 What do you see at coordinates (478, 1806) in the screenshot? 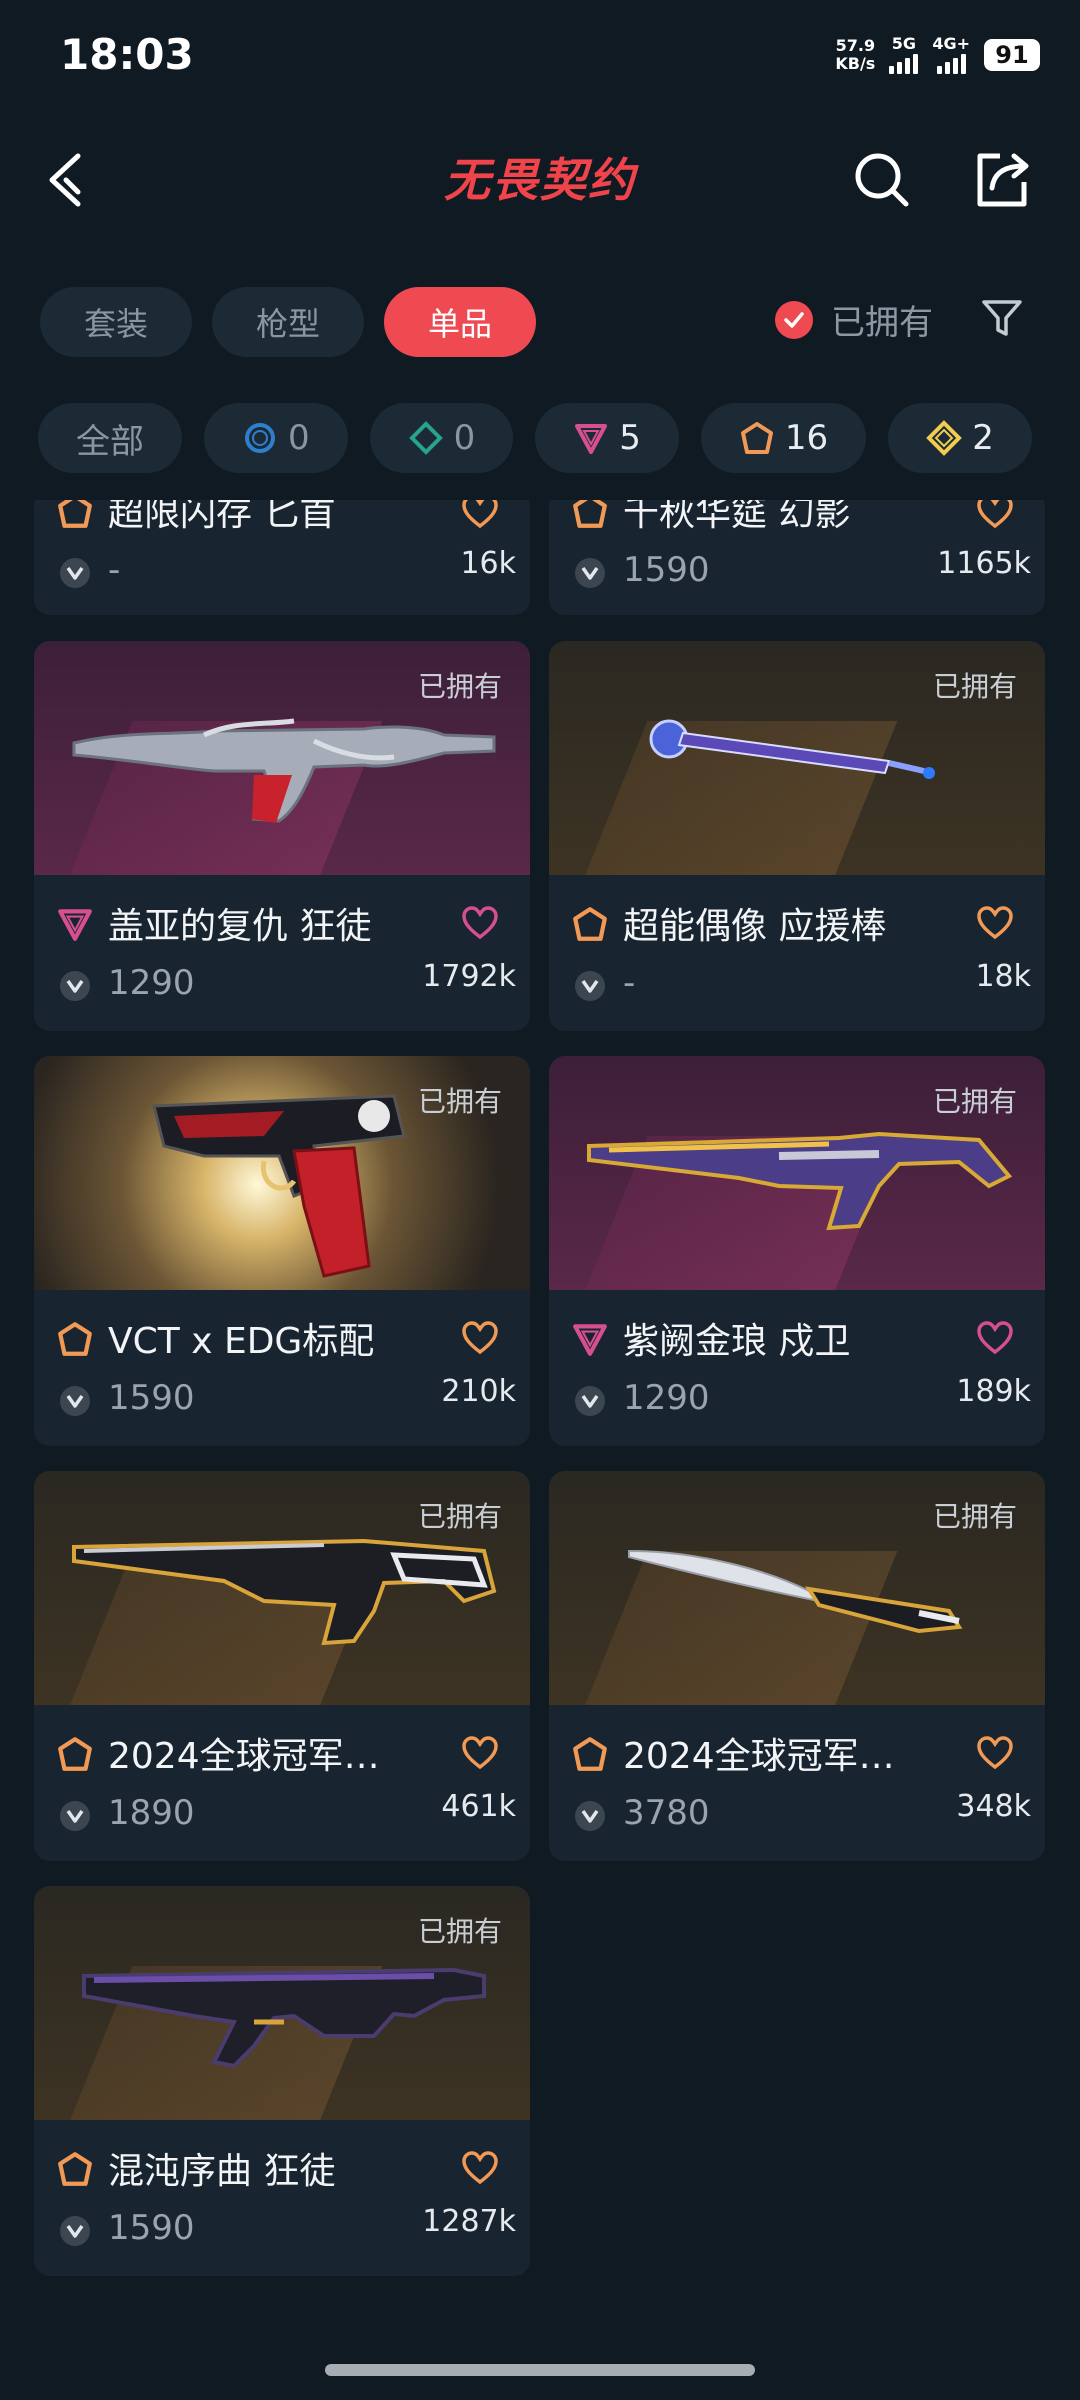
I see `item-likes: 461k` at bounding box center [478, 1806].